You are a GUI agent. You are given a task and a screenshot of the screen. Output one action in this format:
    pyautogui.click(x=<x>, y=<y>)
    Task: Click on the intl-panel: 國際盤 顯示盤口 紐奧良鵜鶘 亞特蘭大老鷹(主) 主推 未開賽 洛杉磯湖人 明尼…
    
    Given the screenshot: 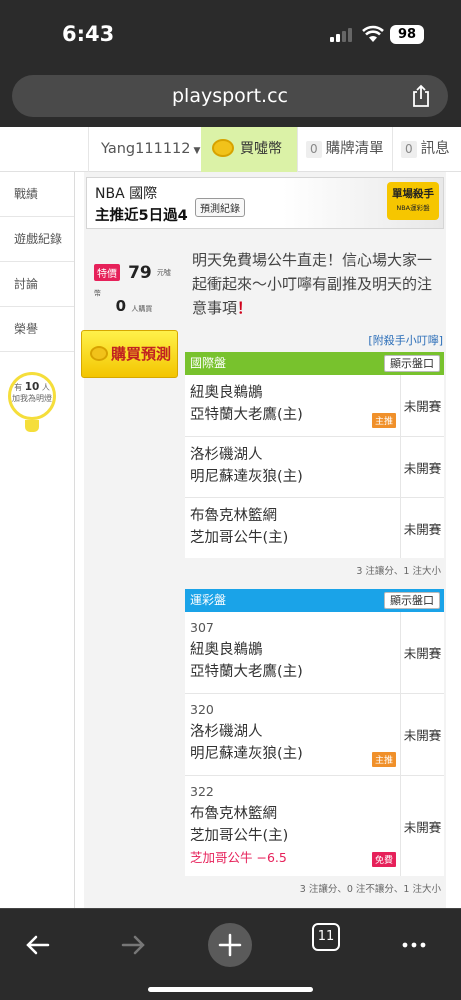 What is the action you would take?
    pyautogui.click(x=314, y=466)
    